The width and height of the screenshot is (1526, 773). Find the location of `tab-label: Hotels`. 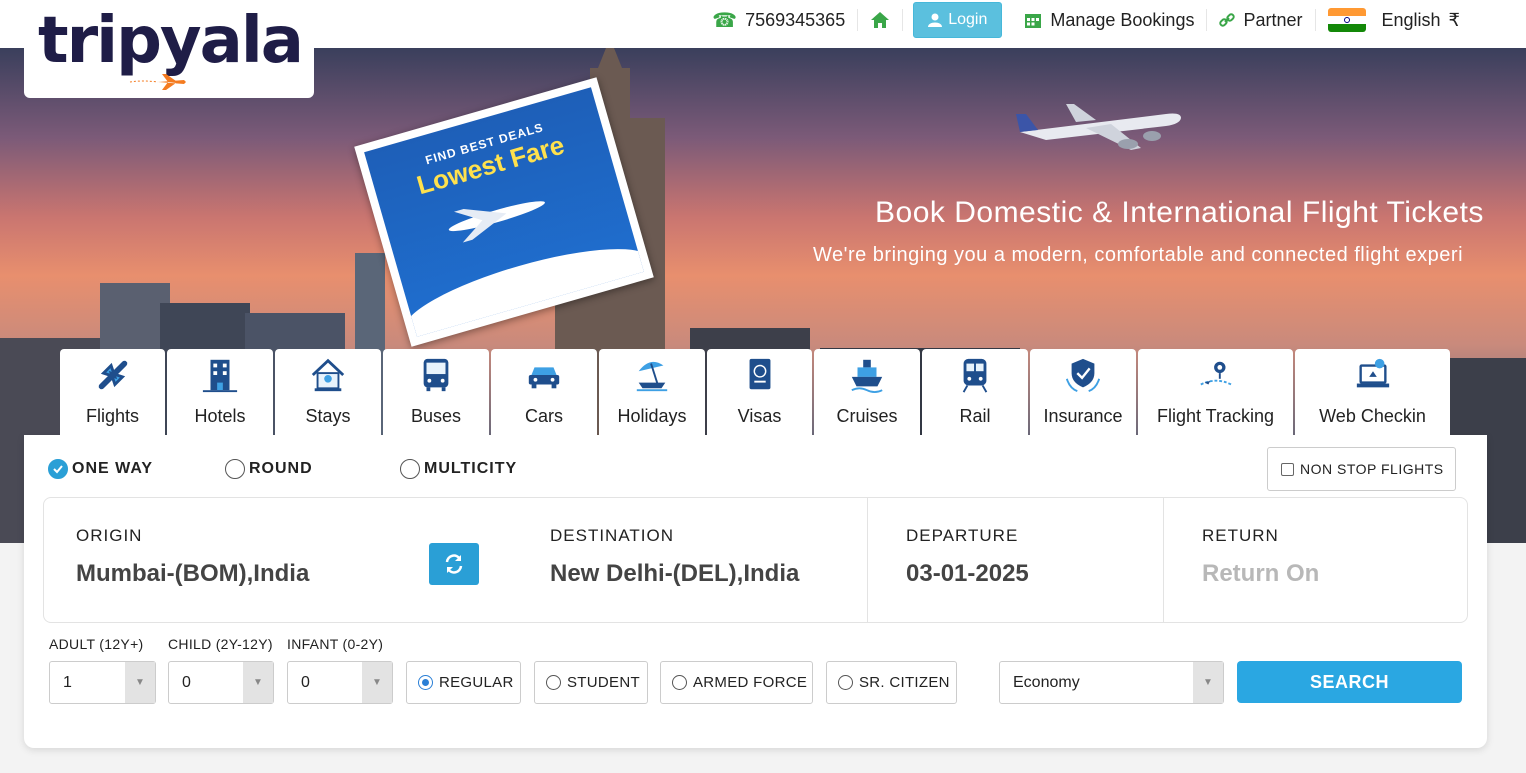

tab-label: Hotels is located at coordinates (220, 416).